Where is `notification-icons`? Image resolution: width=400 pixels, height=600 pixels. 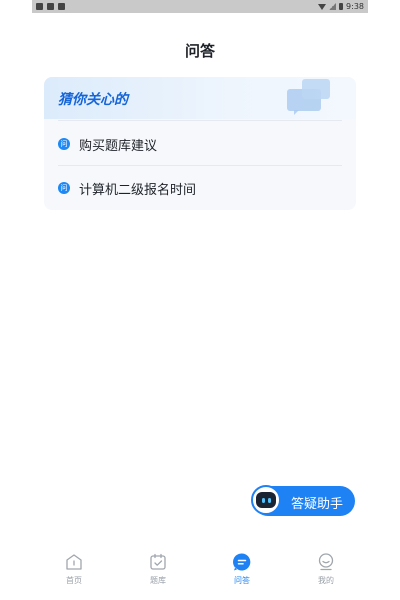 notification-icons is located at coordinates (50, 6).